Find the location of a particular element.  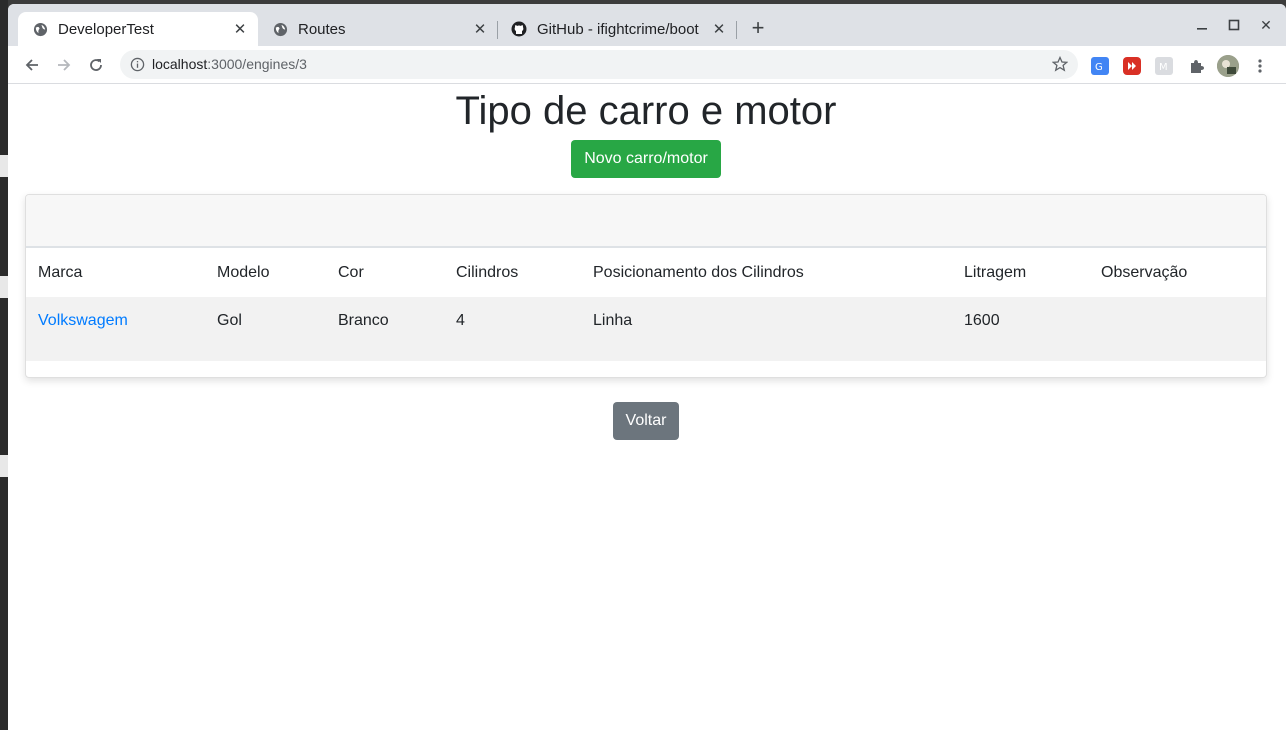

profile-avatar-icon is located at coordinates (1228, 66).